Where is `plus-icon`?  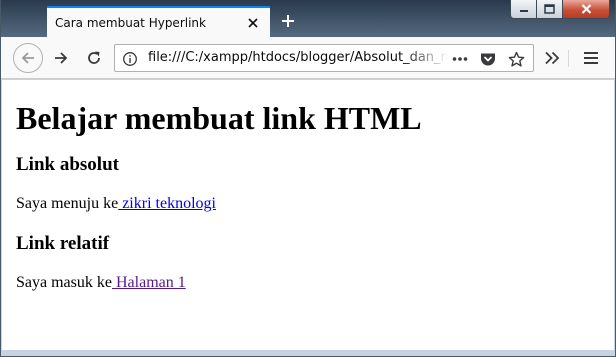
plus-icon is located at coordinates (288, 21).